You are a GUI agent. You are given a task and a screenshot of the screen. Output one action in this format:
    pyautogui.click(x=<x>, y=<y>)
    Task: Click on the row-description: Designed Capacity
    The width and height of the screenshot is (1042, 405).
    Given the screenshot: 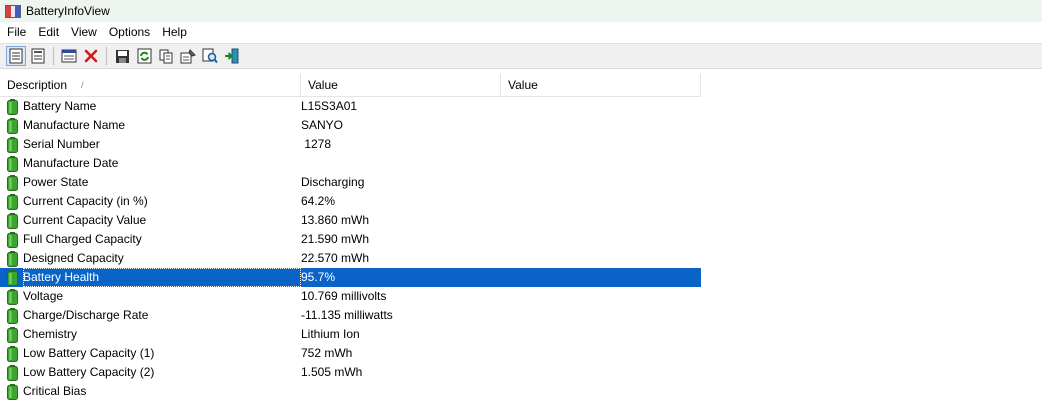 What is the action you would take?
    pyautogui.click(x=73, y=258)
    